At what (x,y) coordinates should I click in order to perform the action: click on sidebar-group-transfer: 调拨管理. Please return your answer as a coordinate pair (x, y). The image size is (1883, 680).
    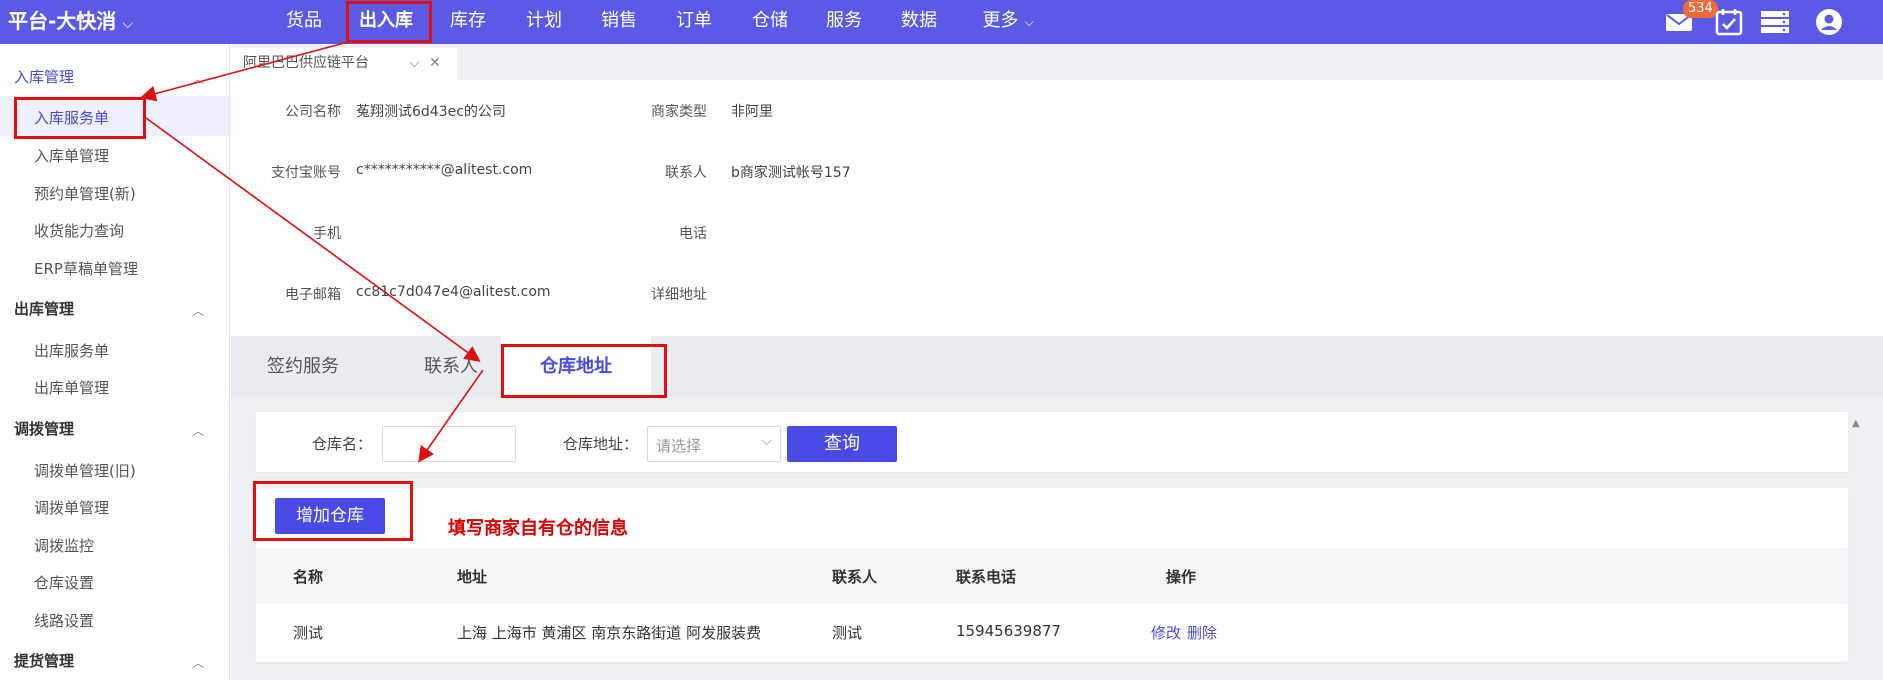
    Looking at the image, I should click on (44, 428).